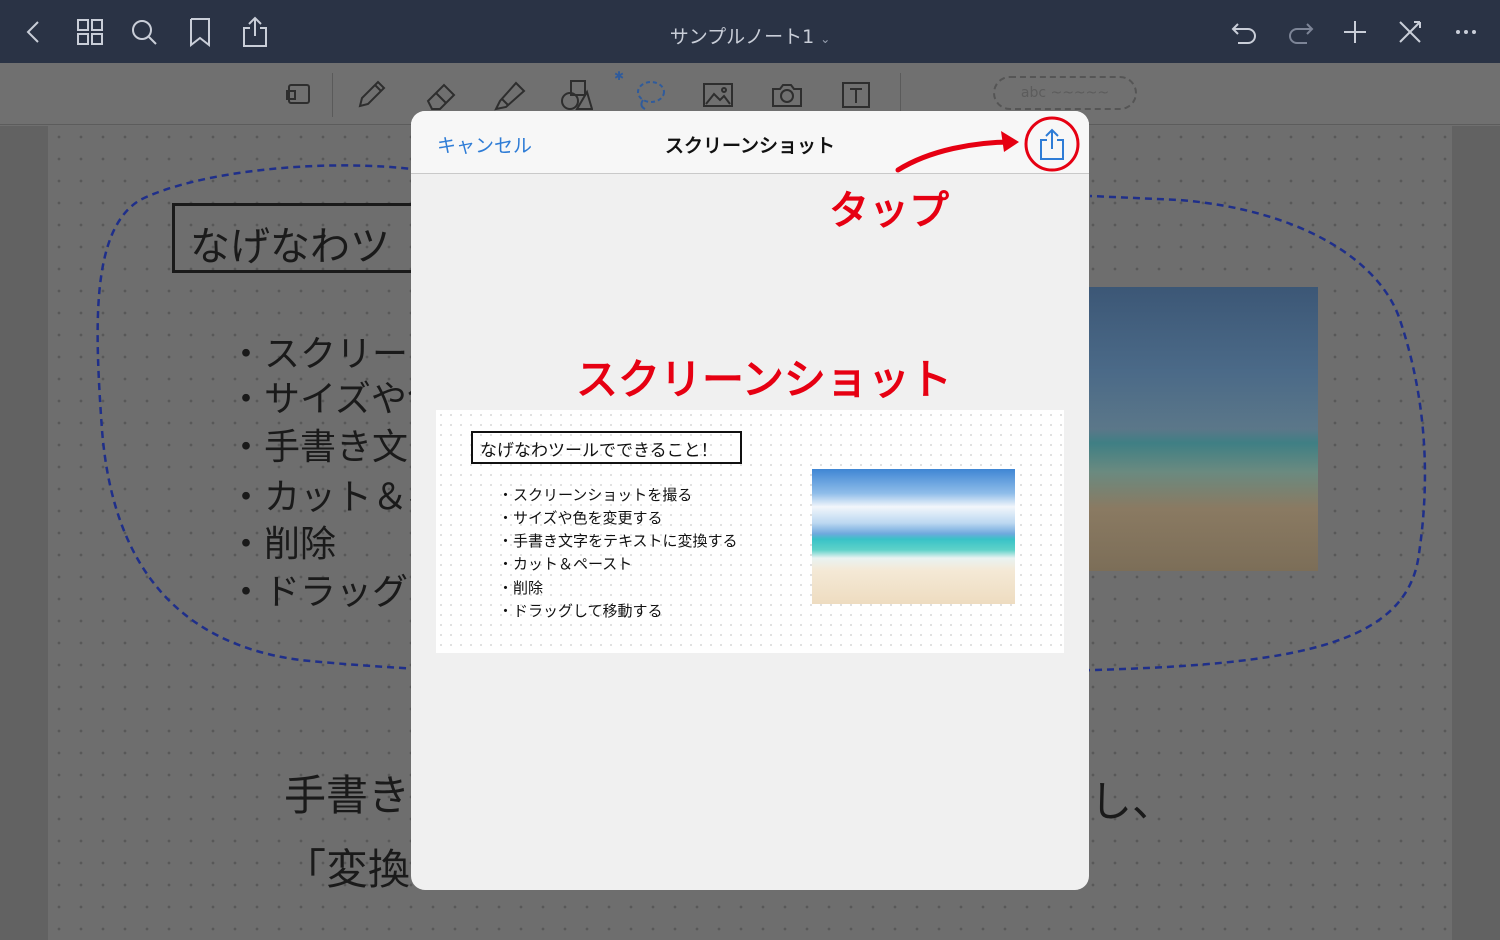 This screenshot has height=940, width=1500. I want to click on share-highlight-circle, so click(1052, 144).